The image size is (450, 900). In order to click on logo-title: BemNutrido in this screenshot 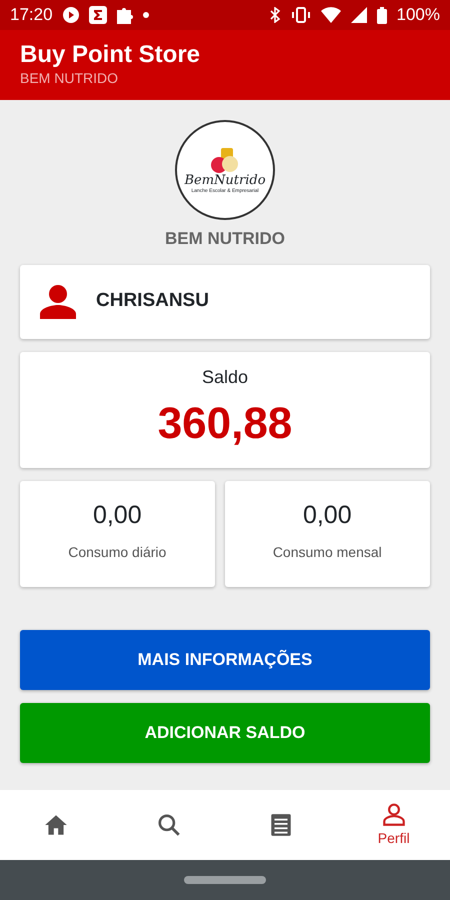, I will do `click(225, 181)`.